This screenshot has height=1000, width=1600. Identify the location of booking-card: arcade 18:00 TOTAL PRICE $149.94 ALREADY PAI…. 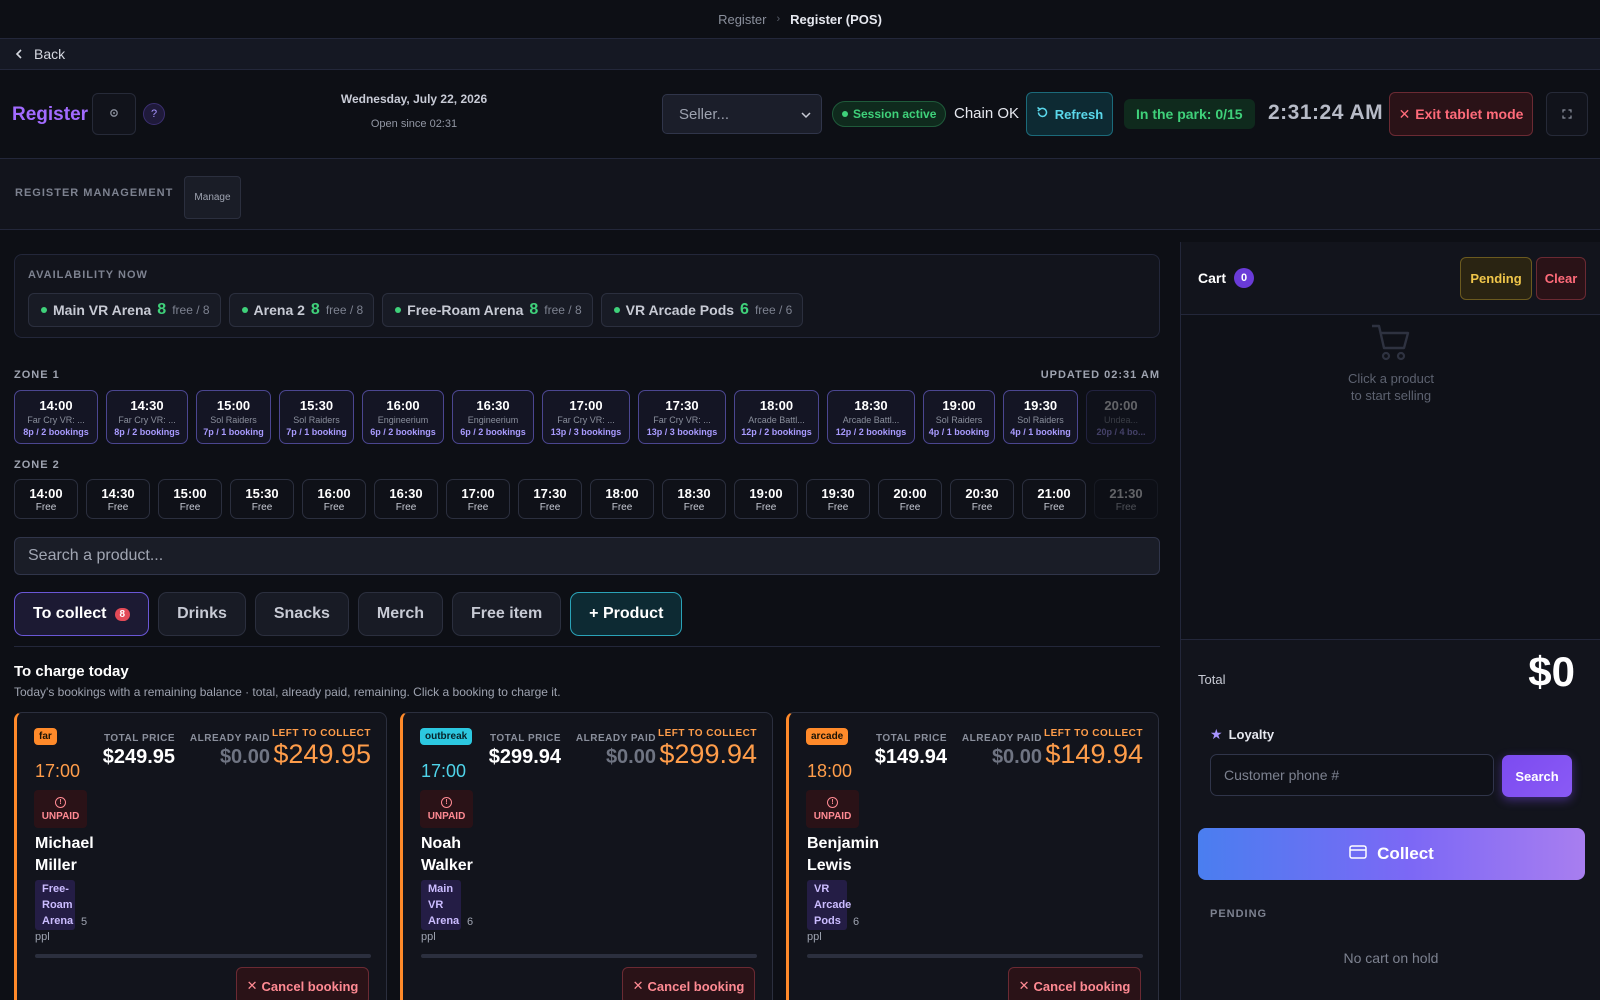
(972, 856).